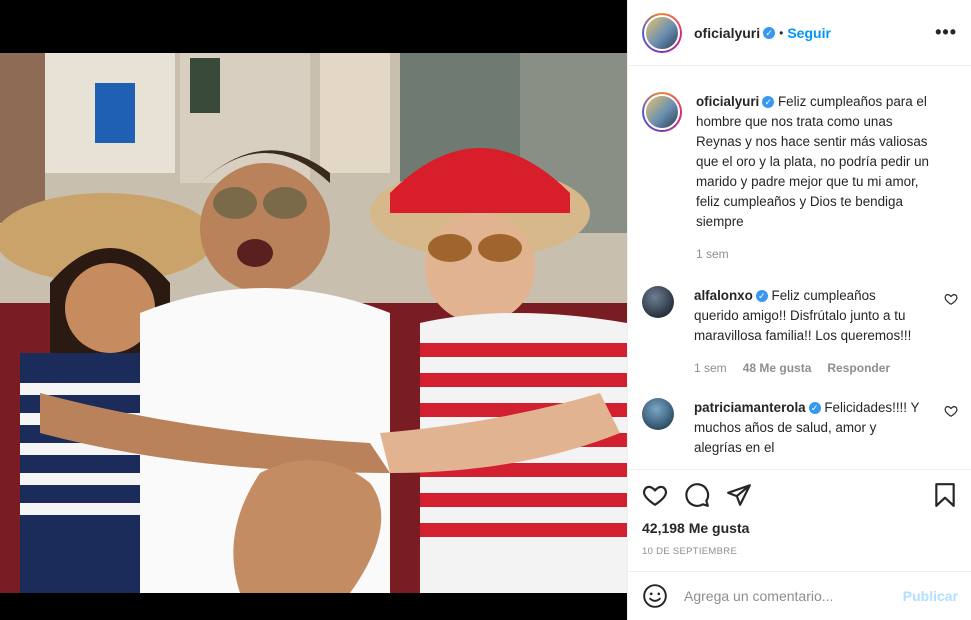 The image size is (971, 620). I want to click on comment-time: 1 sem, so click(710, 368).